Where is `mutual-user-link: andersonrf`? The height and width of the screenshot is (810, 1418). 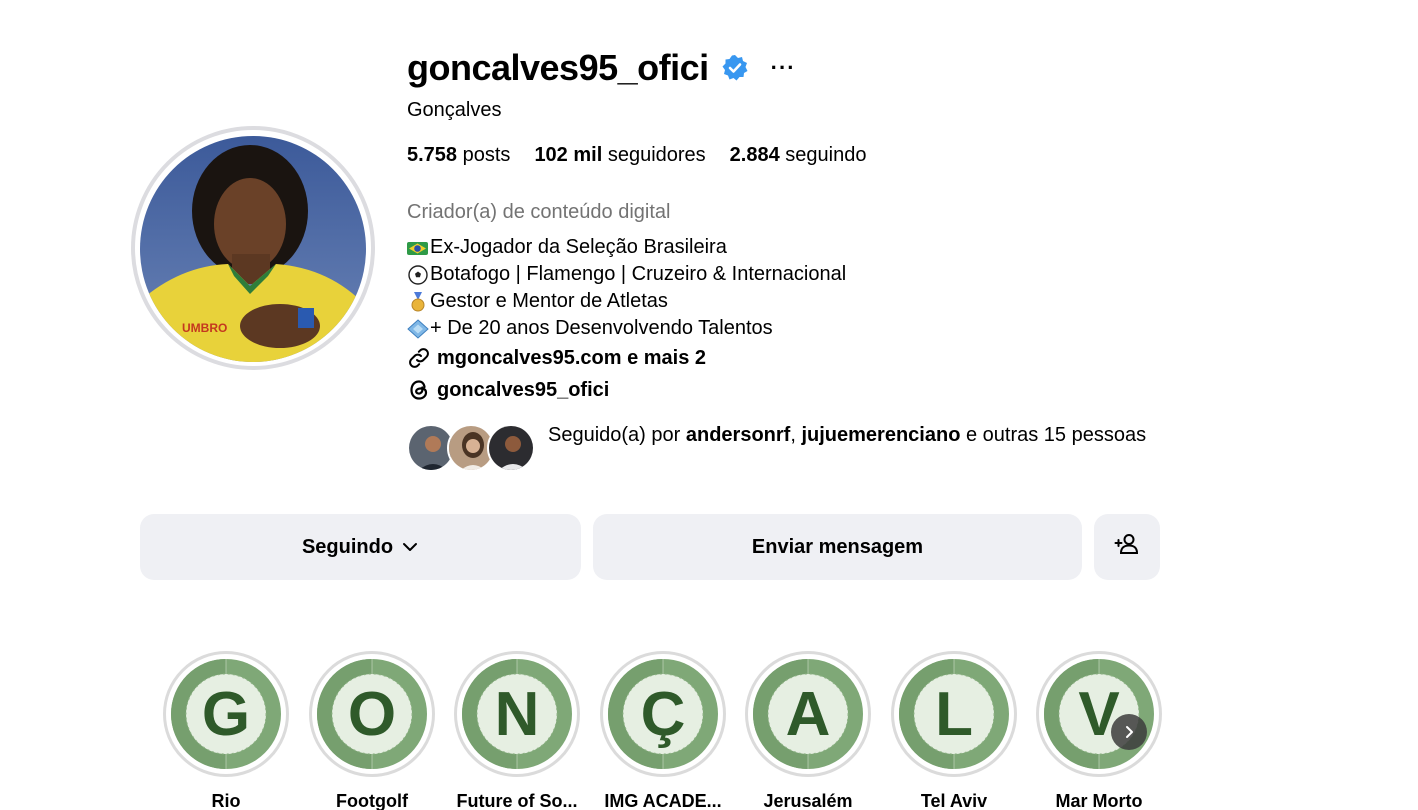 mutual-user-link: andersonrf is located at coordinates (738, 435).